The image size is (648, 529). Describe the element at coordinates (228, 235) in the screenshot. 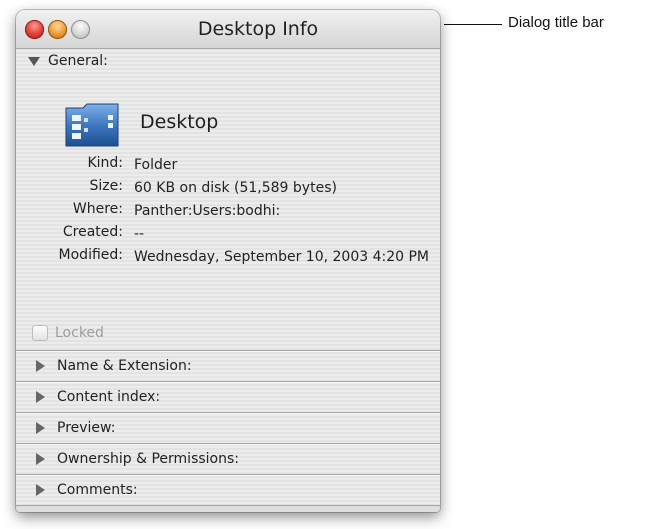

I see `info-row-created: Created: --` at that location.